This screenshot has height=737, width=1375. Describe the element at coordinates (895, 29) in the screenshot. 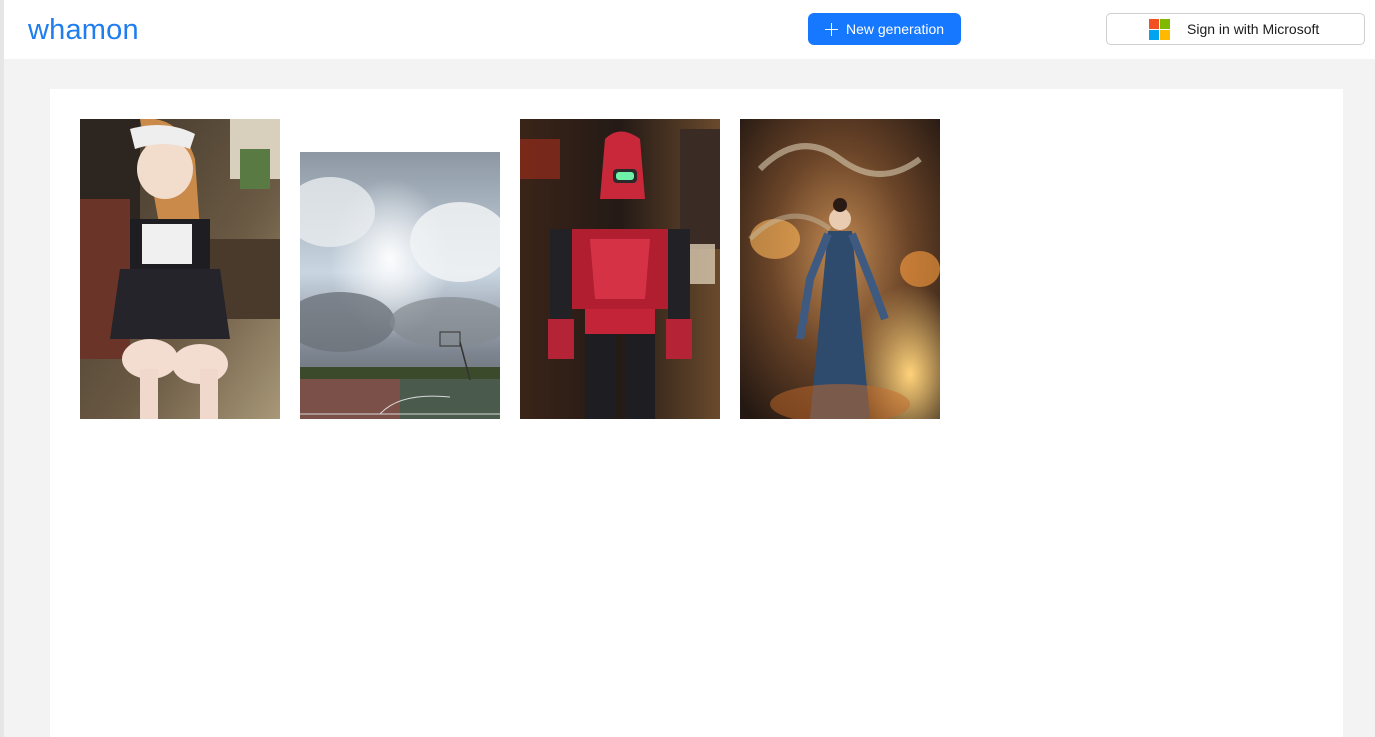

I see `new-generation-label: New generation` at that location.